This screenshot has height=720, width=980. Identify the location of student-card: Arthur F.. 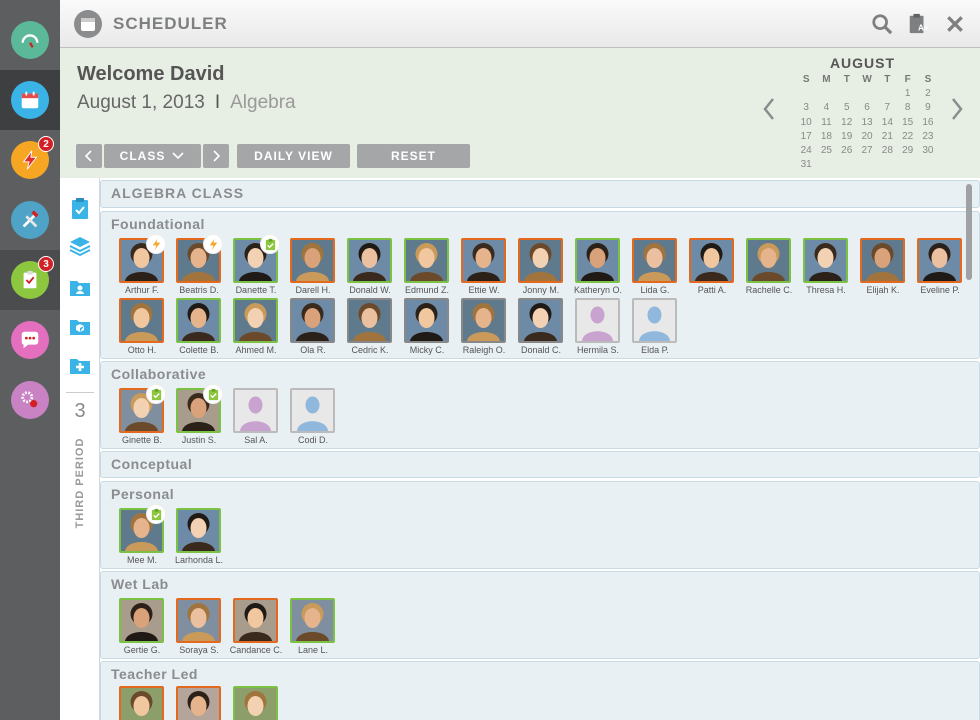
(137, 264).